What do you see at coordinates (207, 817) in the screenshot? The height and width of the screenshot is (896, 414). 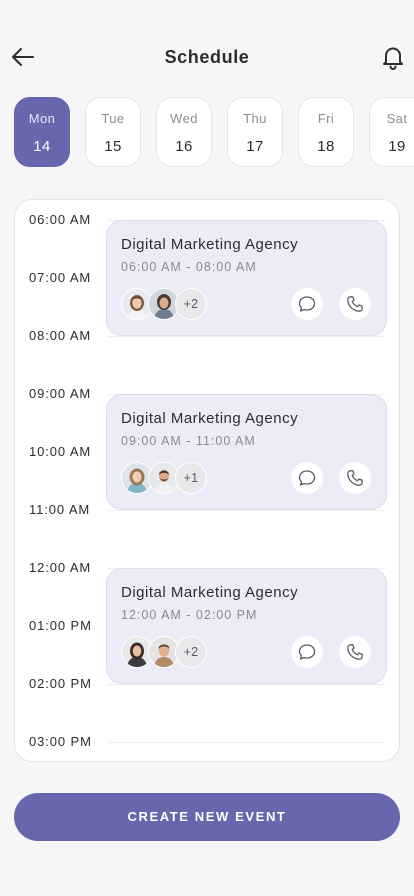 I see `create-new-event-button: CREATE NEW EVENT` at bounding box center [207, 817].